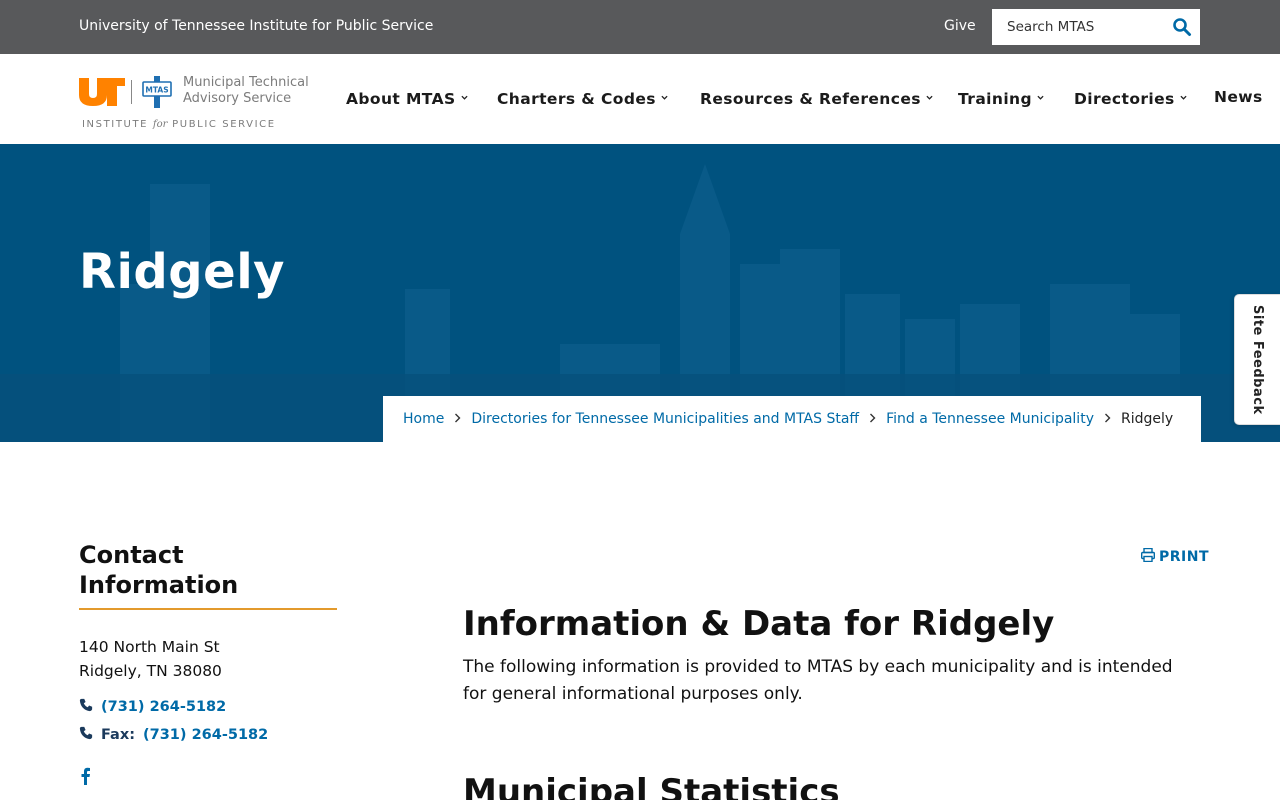 The width and height of the screenshot is (1280, 800). Describe the element at coordinates (149, 647) in the screenshot. I see `address-line1: 140 North Main St` at that location.